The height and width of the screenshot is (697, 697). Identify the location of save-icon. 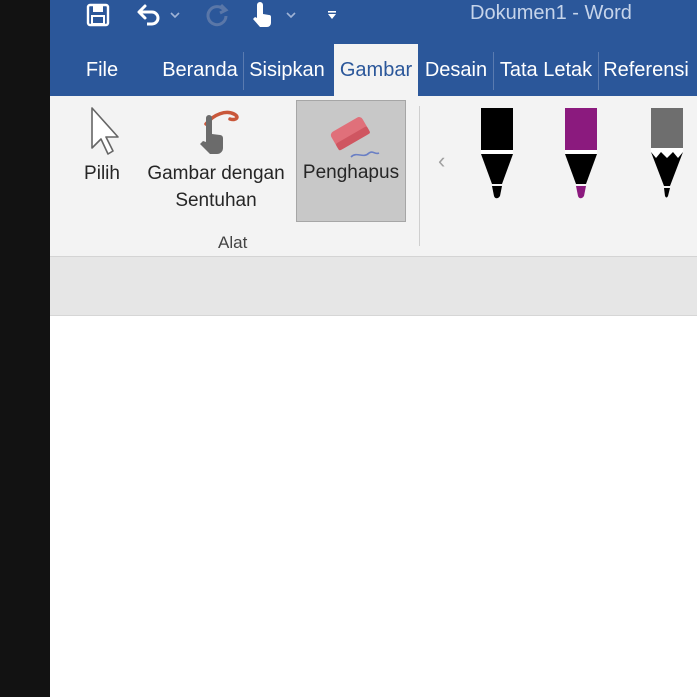
(98, 15).